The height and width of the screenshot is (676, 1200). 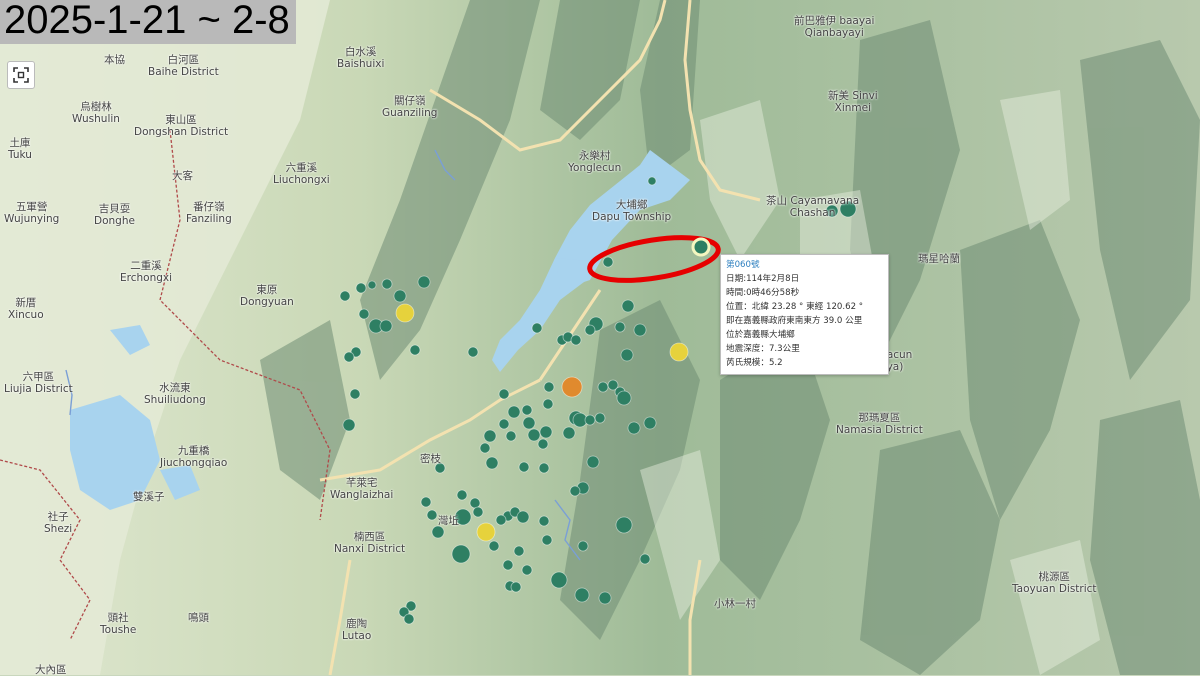 What do you see at coordinates (754, 363) in the screenshot?
I see `event-magnitude: 芮氏規模：5.2` at bounding box center [754, 363].